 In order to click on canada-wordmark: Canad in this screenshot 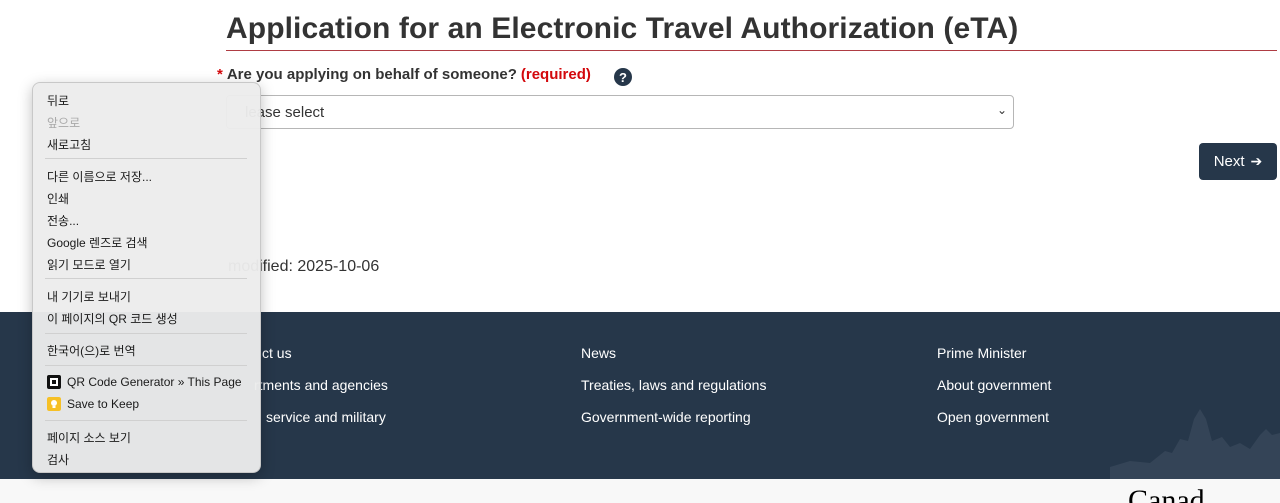, I will do `click(1166, 493)`.